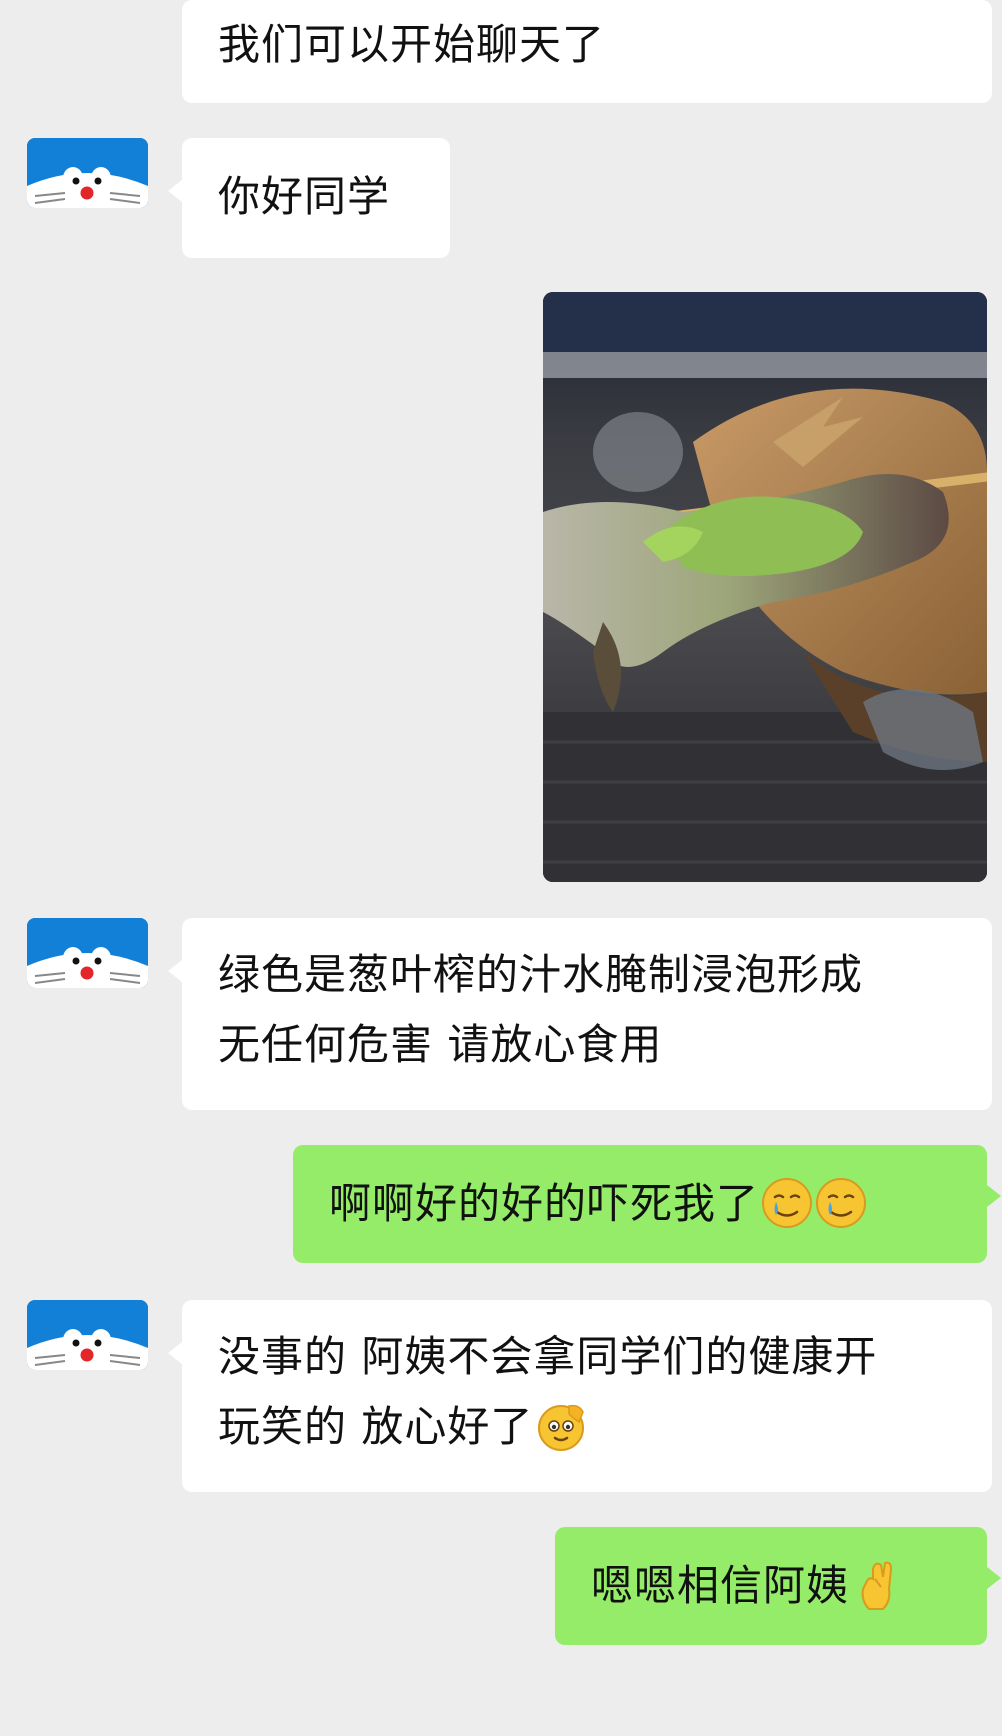 Image resolution: width=1002 pixels, height=1736 pixels. I want to click on message-bubble-outgoing: 啊啊好的好的吓死我了, so click(647, 1204).